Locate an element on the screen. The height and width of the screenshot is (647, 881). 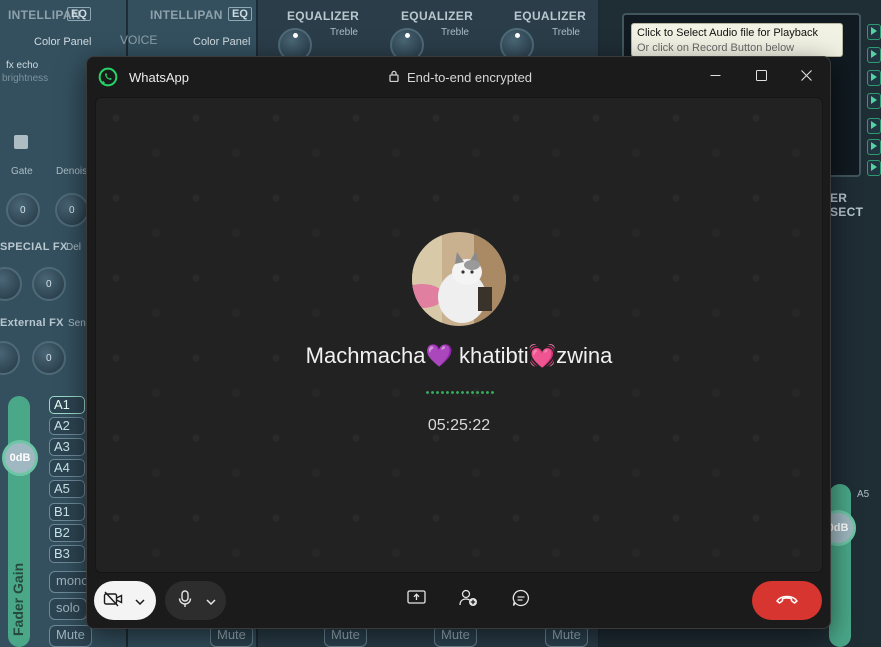
share-screen-button is located at coordinates (416, 600).